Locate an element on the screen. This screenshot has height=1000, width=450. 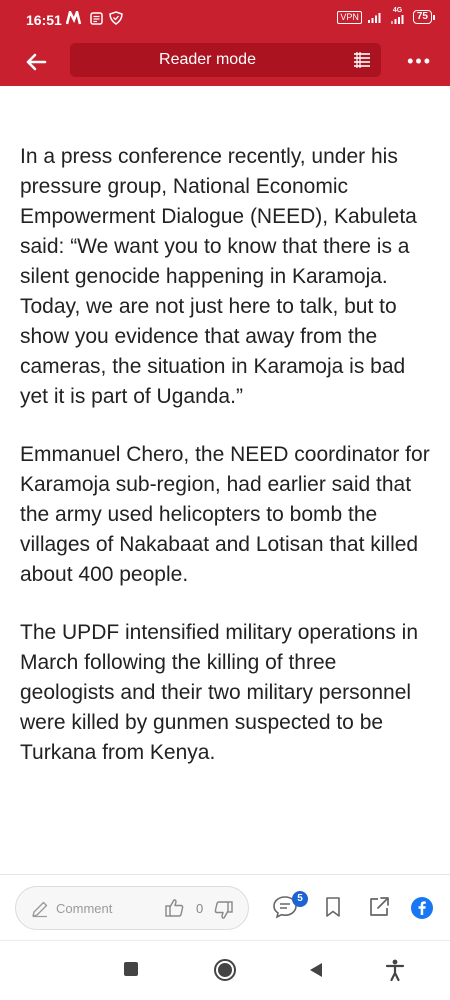
system-nav-bar is located at coordinates (225, 970).